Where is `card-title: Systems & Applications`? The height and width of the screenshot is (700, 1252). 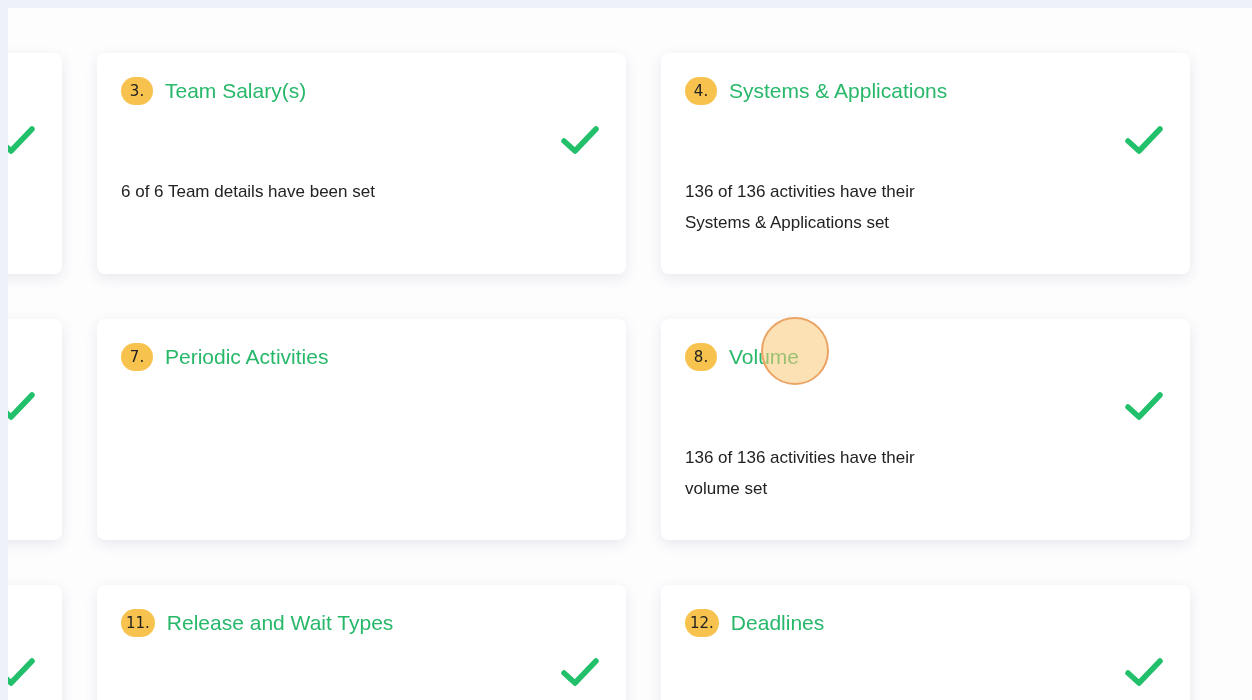 card-title: Systems & Applications is located at coordinates (838, 91).